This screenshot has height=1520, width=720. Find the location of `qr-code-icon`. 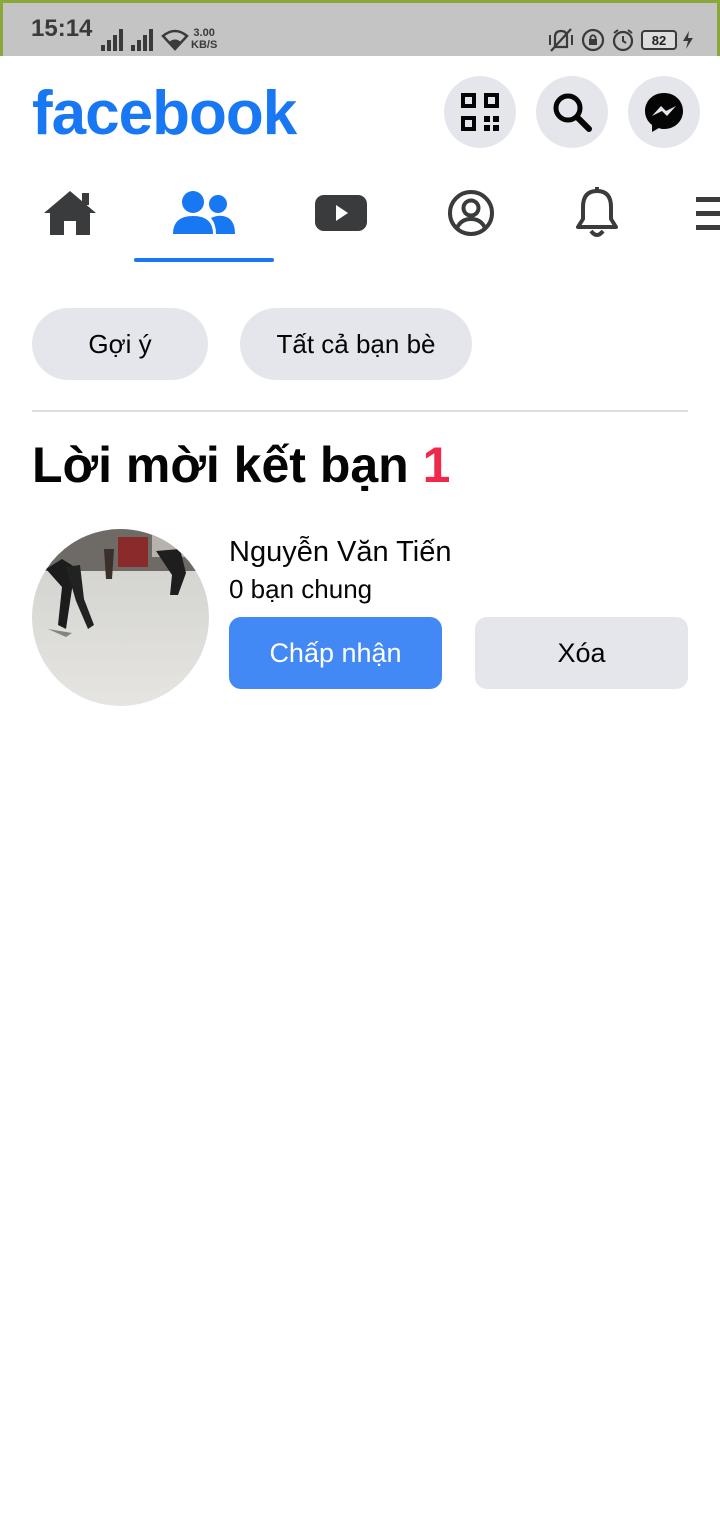

qr-code-icon is located at coordinates (480, 112).